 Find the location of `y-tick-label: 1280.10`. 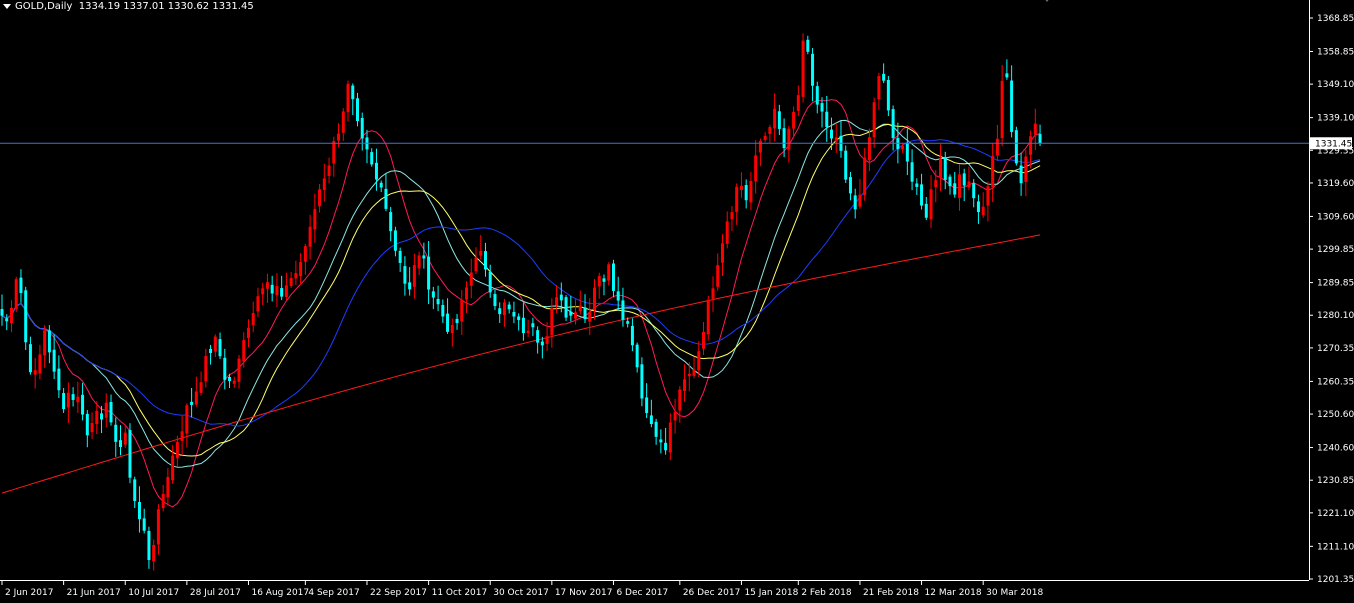

y-tick-label: 1280.10 is located at coordinates (1335, 316).